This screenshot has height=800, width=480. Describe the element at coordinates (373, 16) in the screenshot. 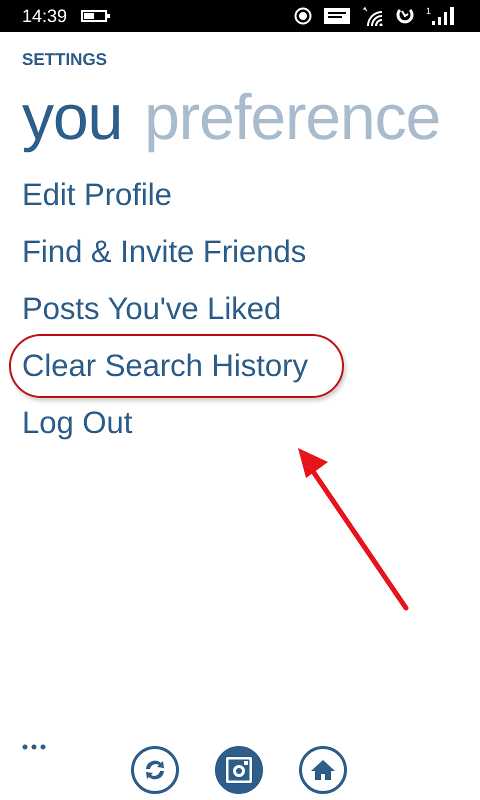

I see `wifi-icon` at that location.